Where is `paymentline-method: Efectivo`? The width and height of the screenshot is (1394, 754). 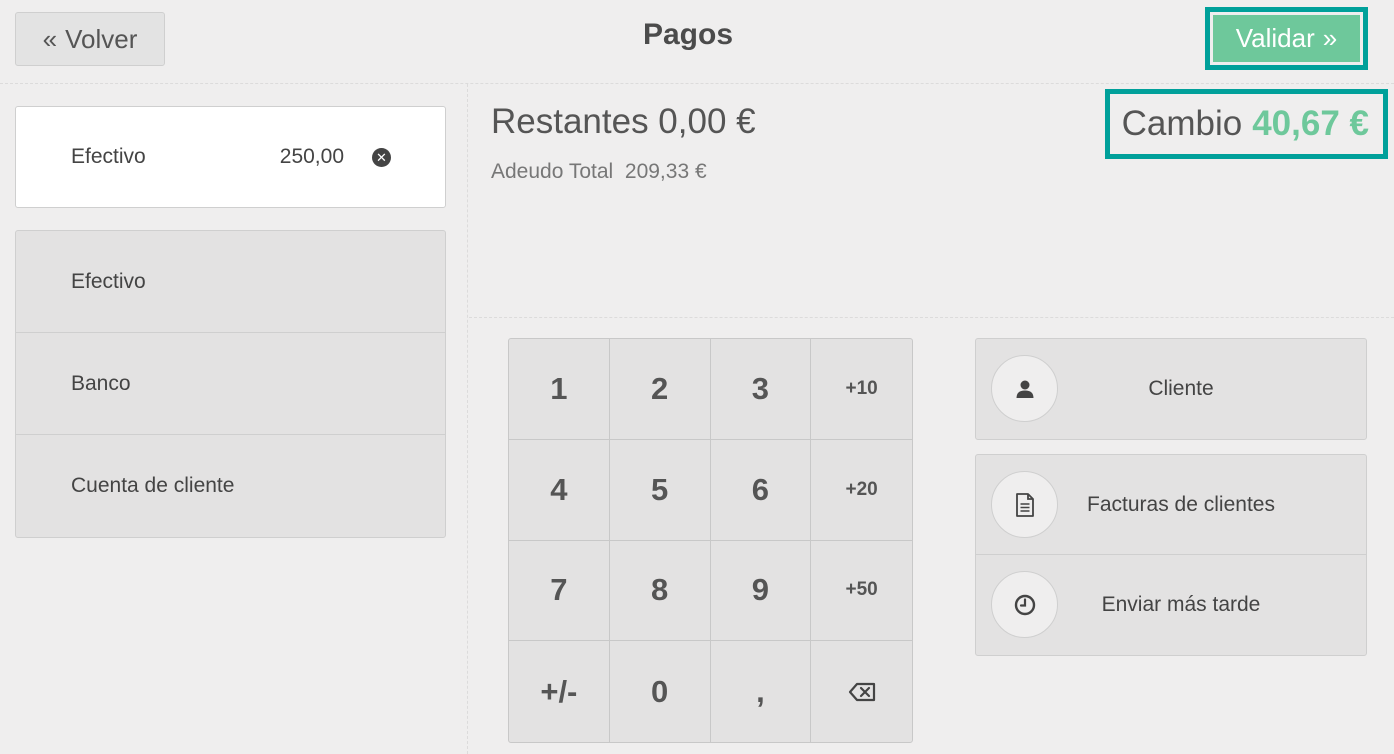
paymentline-method: Efectivo is located at coordinates (108, 156).